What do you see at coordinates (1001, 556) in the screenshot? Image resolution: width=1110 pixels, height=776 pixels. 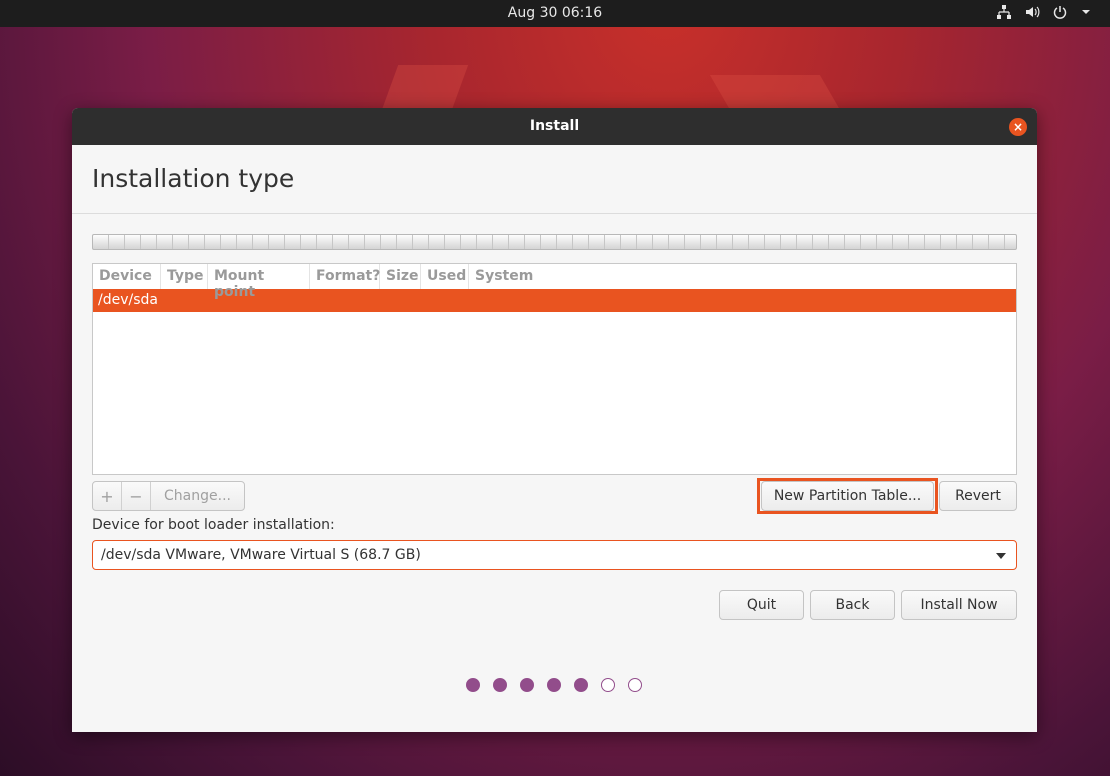 I see `chevron-down-icon` at bounding box center [1001, 556].